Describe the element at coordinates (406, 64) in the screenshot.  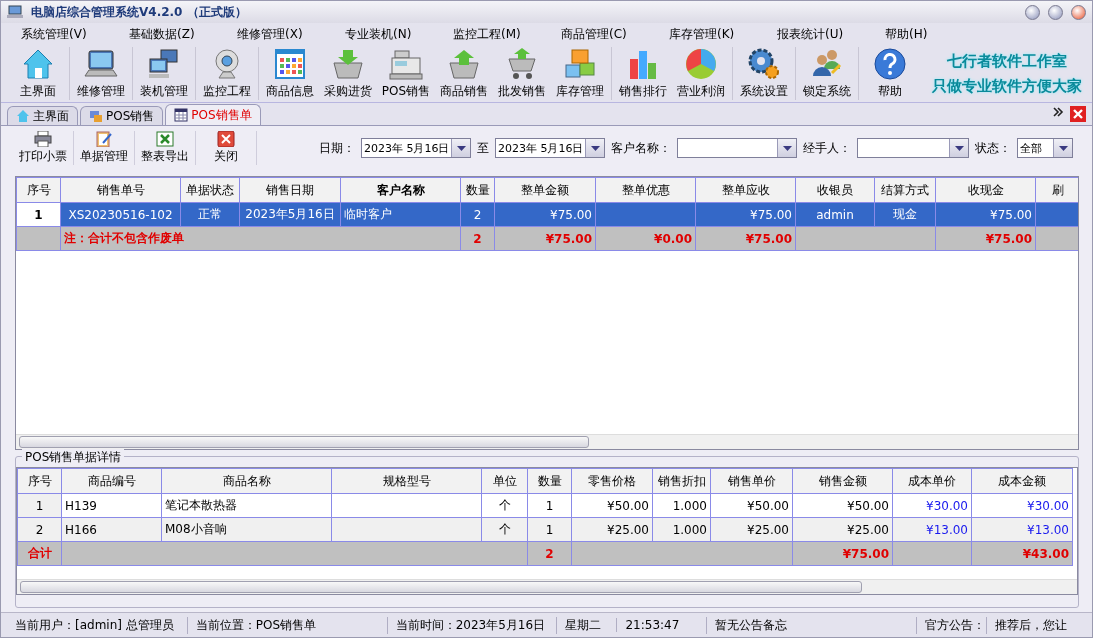
I see `cash-register-icon` at that location.